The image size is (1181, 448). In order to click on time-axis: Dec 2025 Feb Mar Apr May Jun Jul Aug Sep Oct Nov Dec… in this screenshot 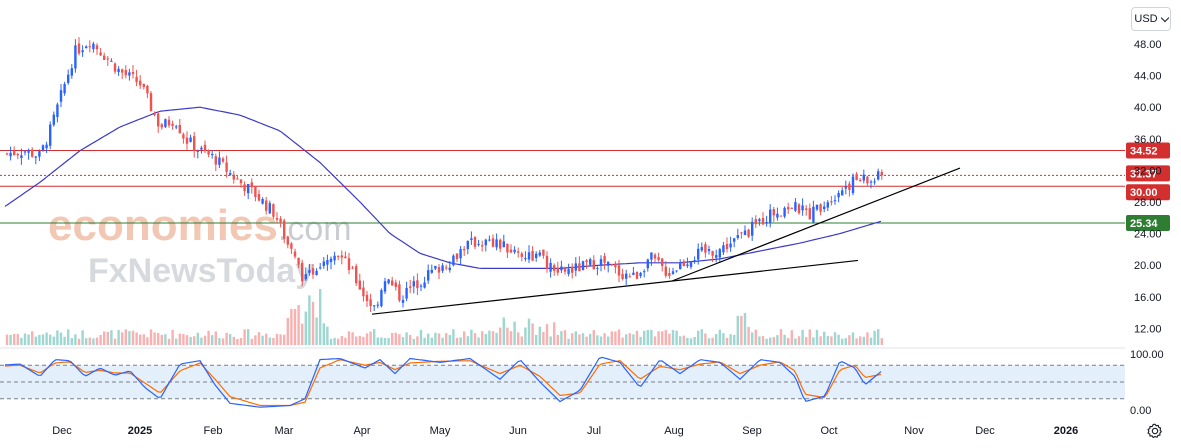, I will do `click(565, 431)`.